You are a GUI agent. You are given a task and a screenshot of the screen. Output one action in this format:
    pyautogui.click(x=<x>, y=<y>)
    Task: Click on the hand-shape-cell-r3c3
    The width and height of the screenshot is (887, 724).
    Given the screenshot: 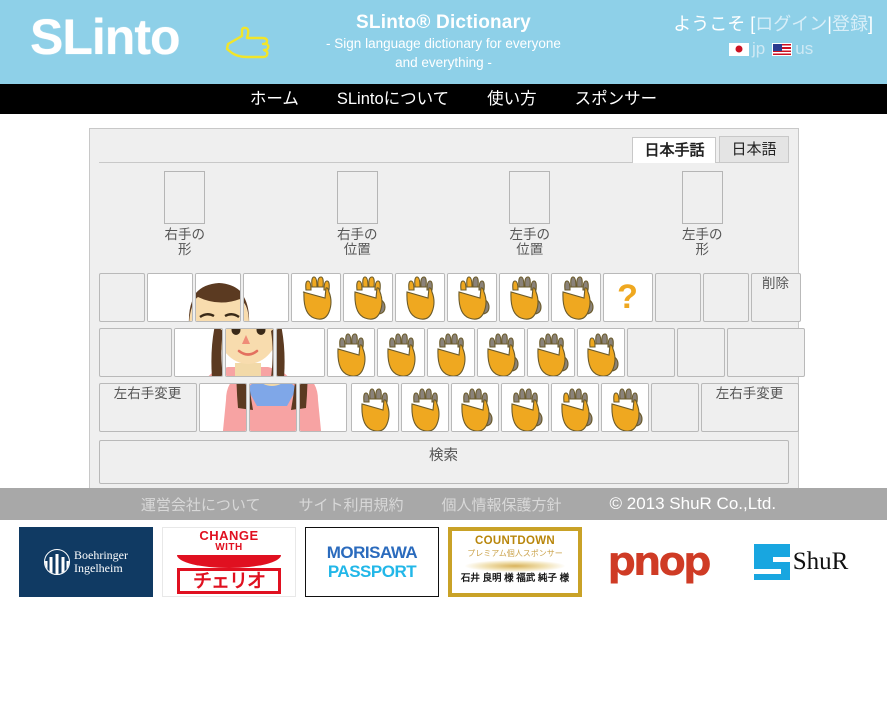 What is the action you would take?
    pyautogui.click(x=474, y=407)
    